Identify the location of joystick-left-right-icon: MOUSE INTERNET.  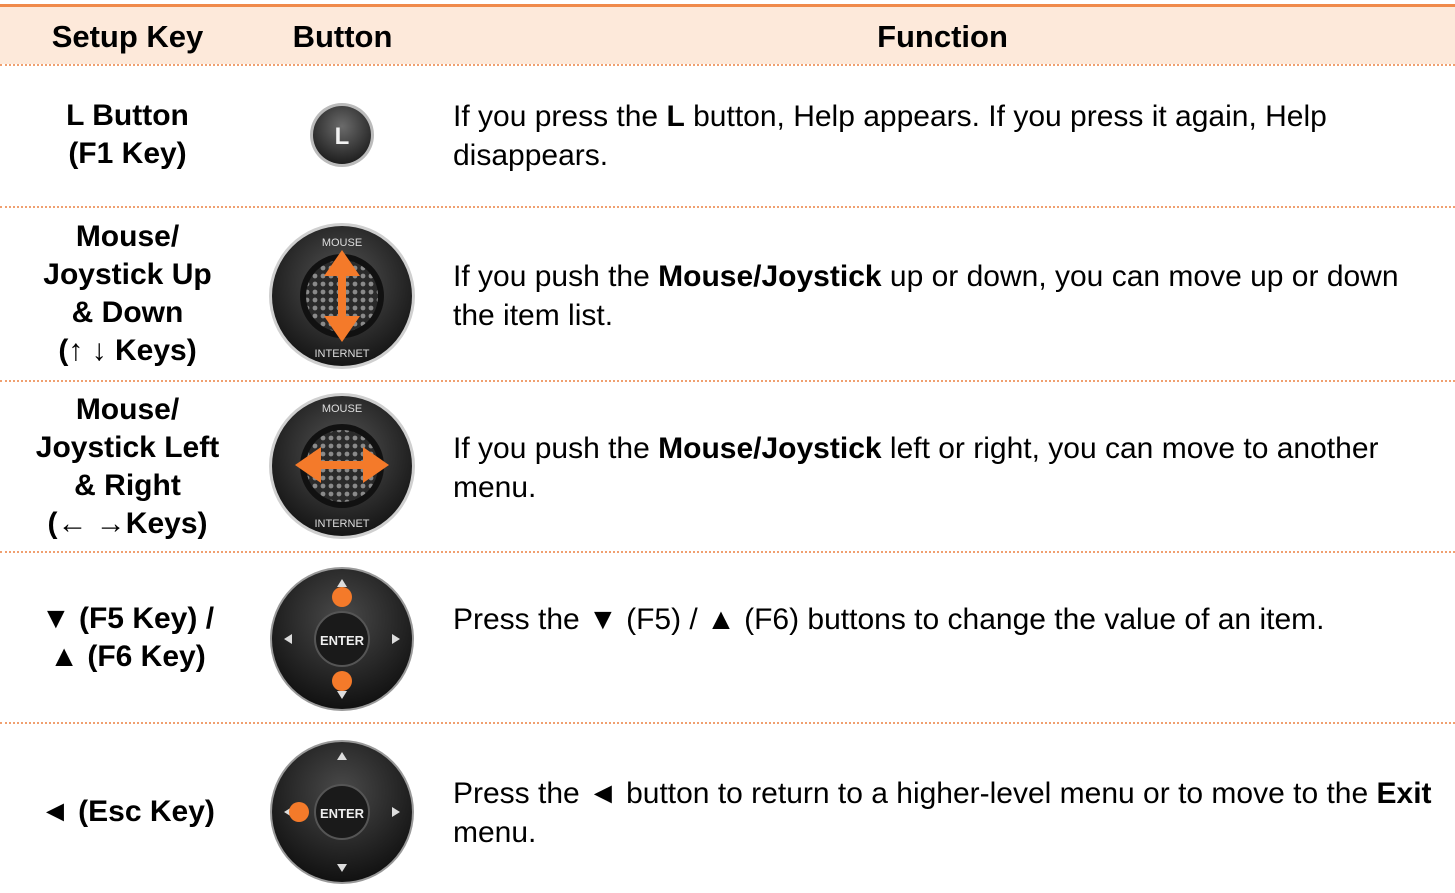
(342, 466).